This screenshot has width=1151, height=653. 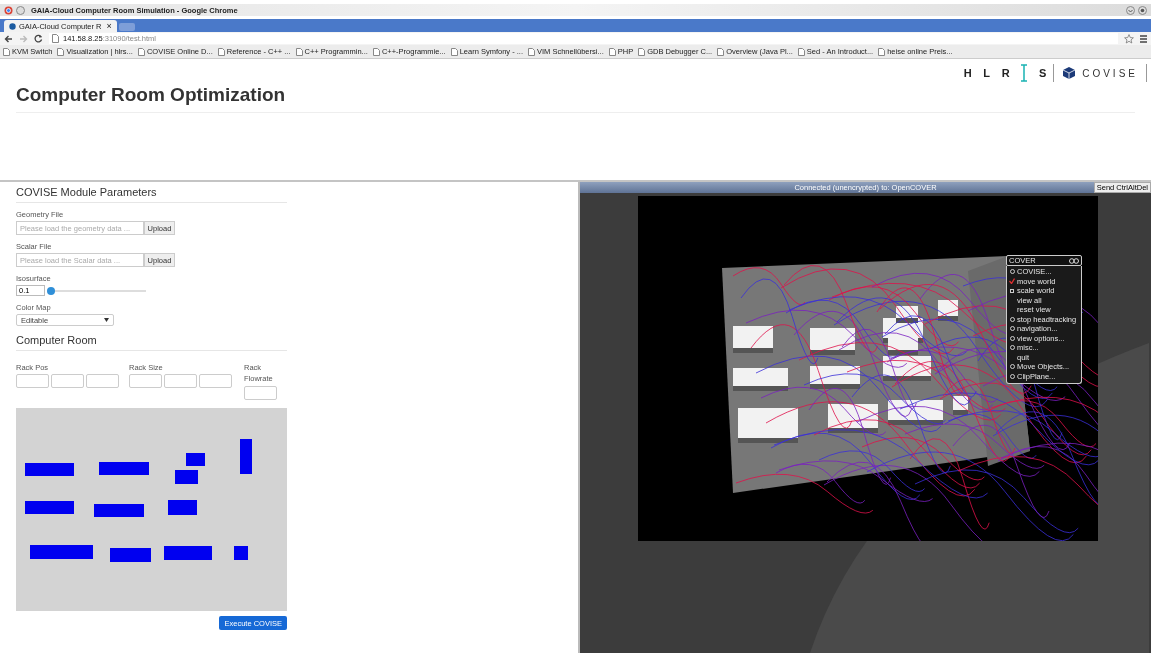 What do you see at coordinates (1143, 38) in the screenshot?
I see `menu-icon` at bounding box center [1143, 38].